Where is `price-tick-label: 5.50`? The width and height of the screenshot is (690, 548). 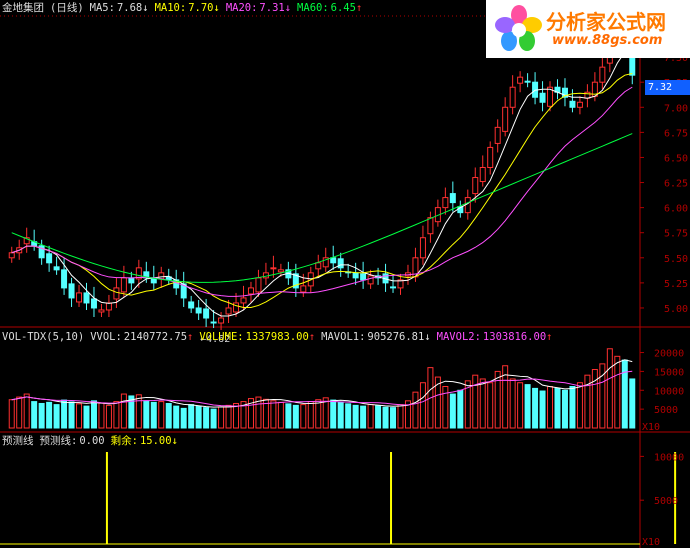 price-tick-label: 5.50 is located at coordinates (676, 259).